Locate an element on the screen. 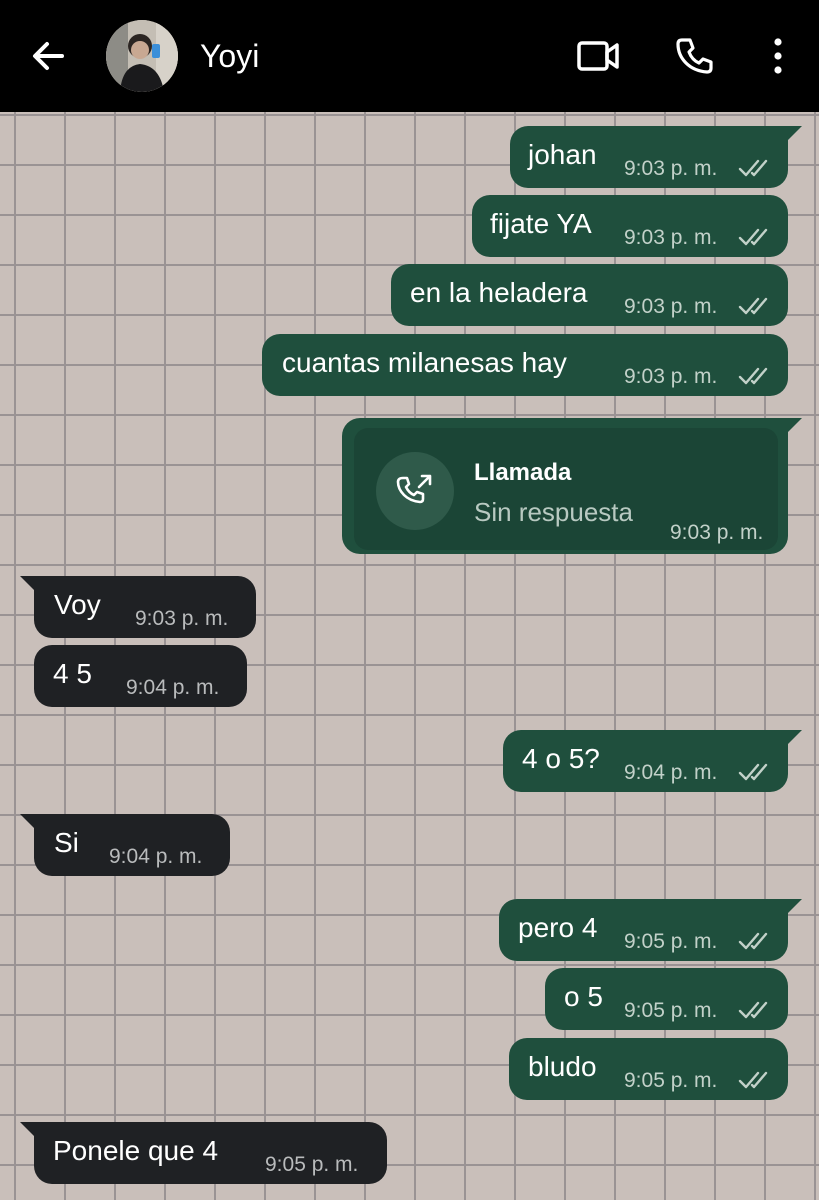  more-options-button is located at coordinates (778, 56).